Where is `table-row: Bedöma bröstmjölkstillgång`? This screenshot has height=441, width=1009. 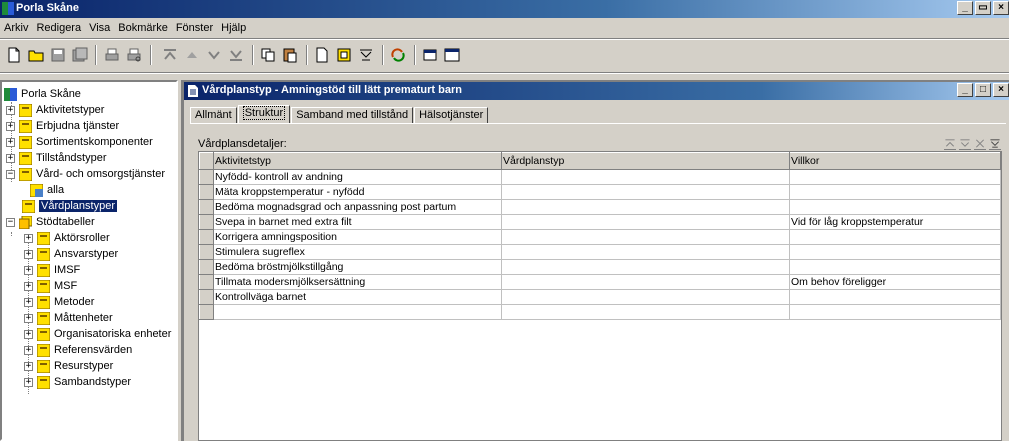 table-row: Bedöma bröstmjölkstillgång is located at coordinates (600, 267).